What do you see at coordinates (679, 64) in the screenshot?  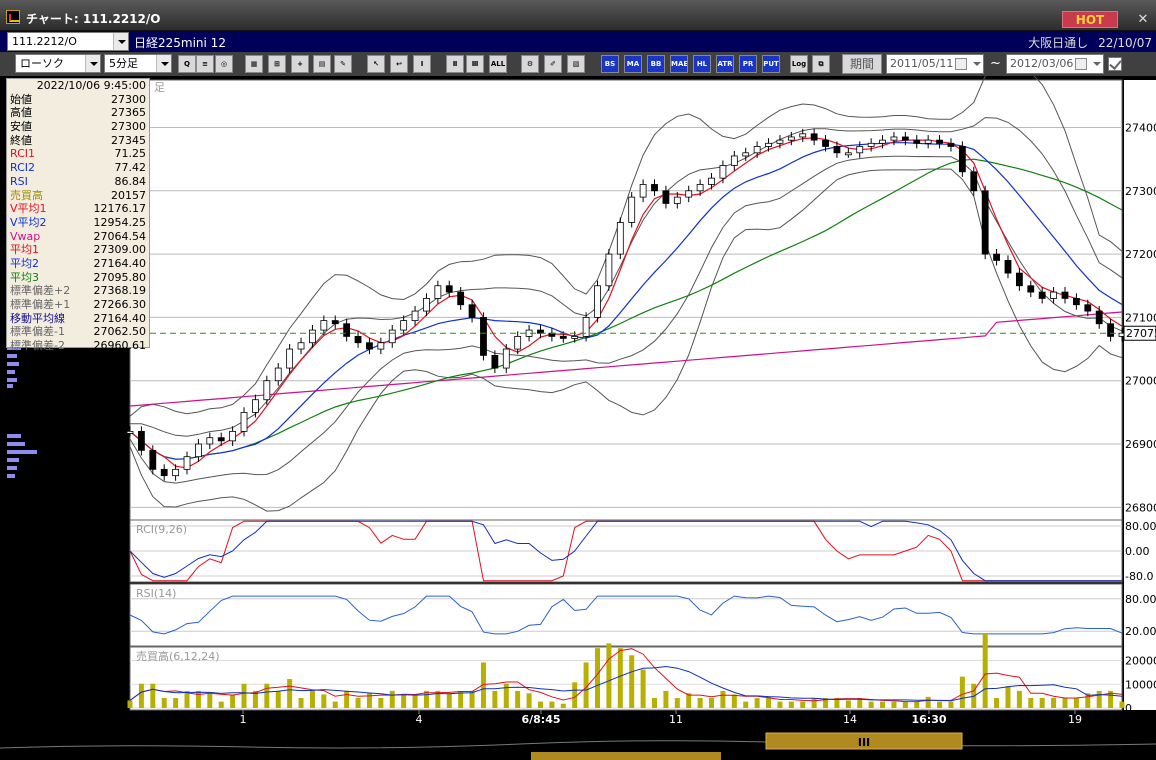 I see `toolbar-button-20: MAE` at bounding box center [679, 64].